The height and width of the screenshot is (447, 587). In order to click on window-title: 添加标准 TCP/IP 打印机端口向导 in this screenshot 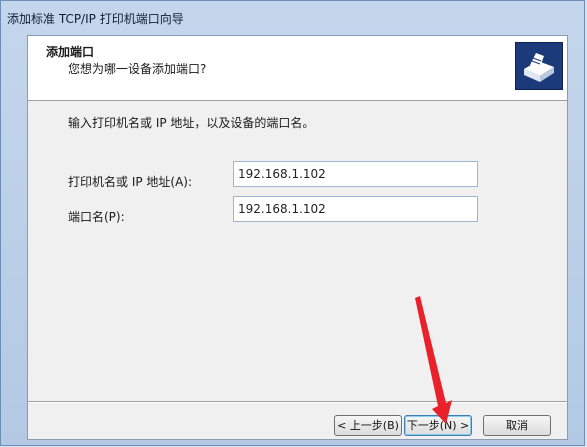, I will do `click(95, 19)`.